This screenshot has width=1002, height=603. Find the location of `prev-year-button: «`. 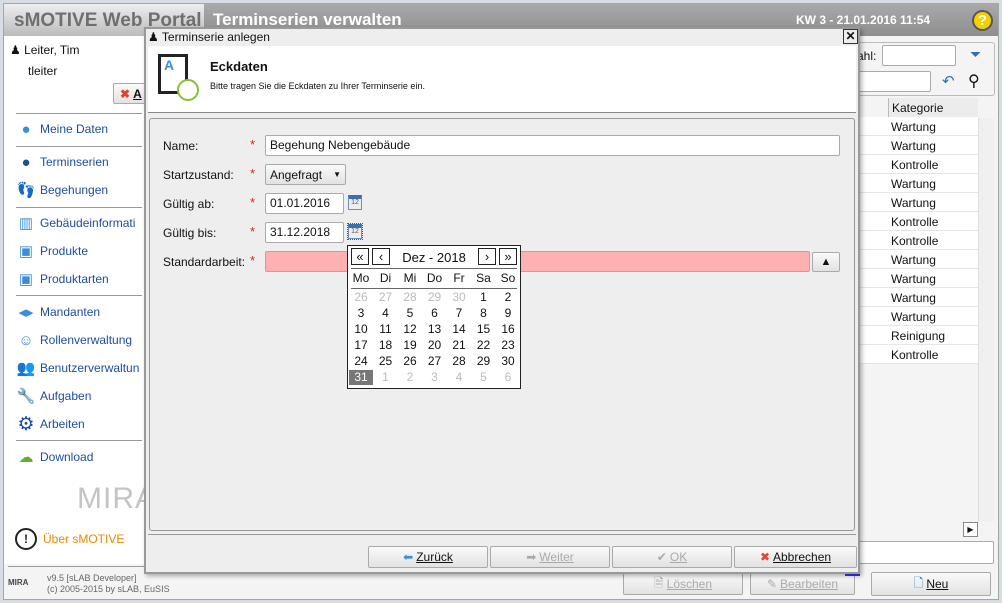

prev-year-button: « is located at coordinates (360, 256).